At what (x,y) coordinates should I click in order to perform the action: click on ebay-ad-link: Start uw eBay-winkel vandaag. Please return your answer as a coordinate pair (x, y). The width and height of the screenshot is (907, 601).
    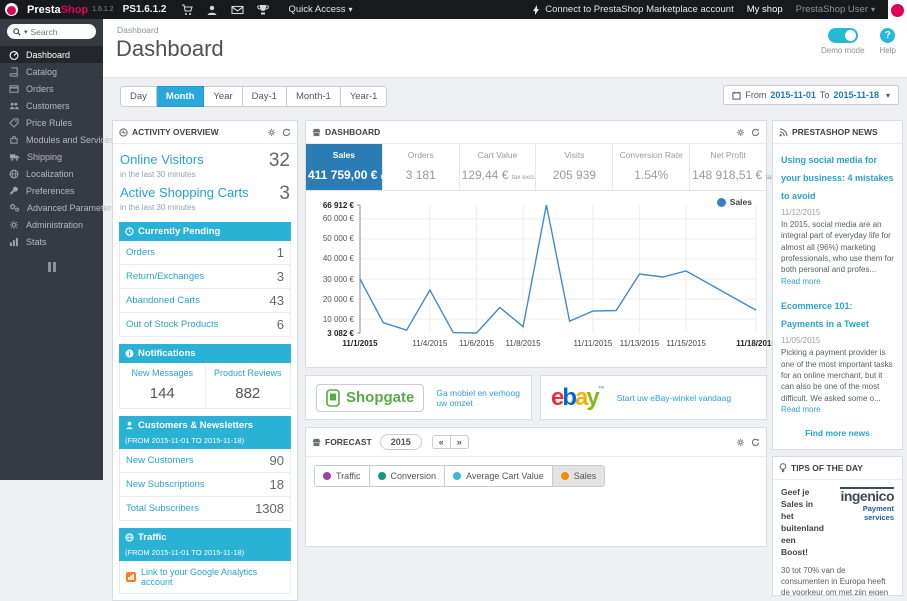
    Looking at the image, I should click on (674, 398).